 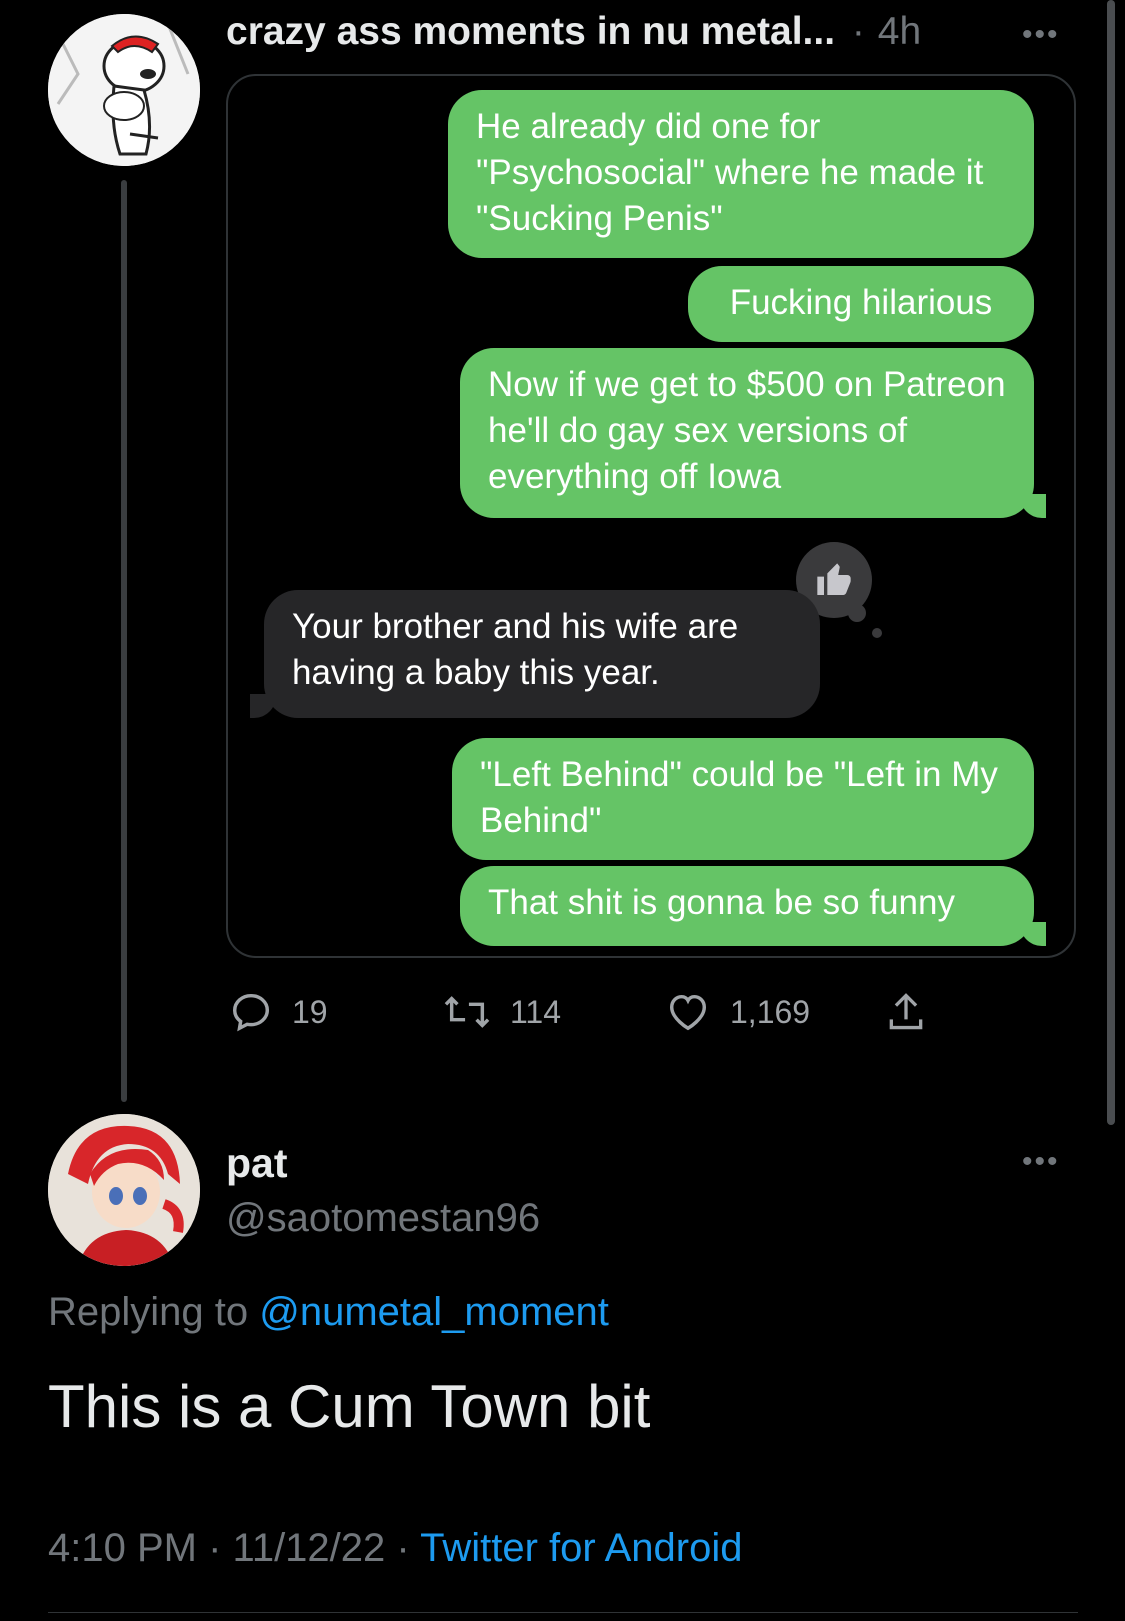 What do you see at coordinates (309, 1548) in the screenshot?
I see `reply-date: 11/12/22` at bounding box center [309, 1548].